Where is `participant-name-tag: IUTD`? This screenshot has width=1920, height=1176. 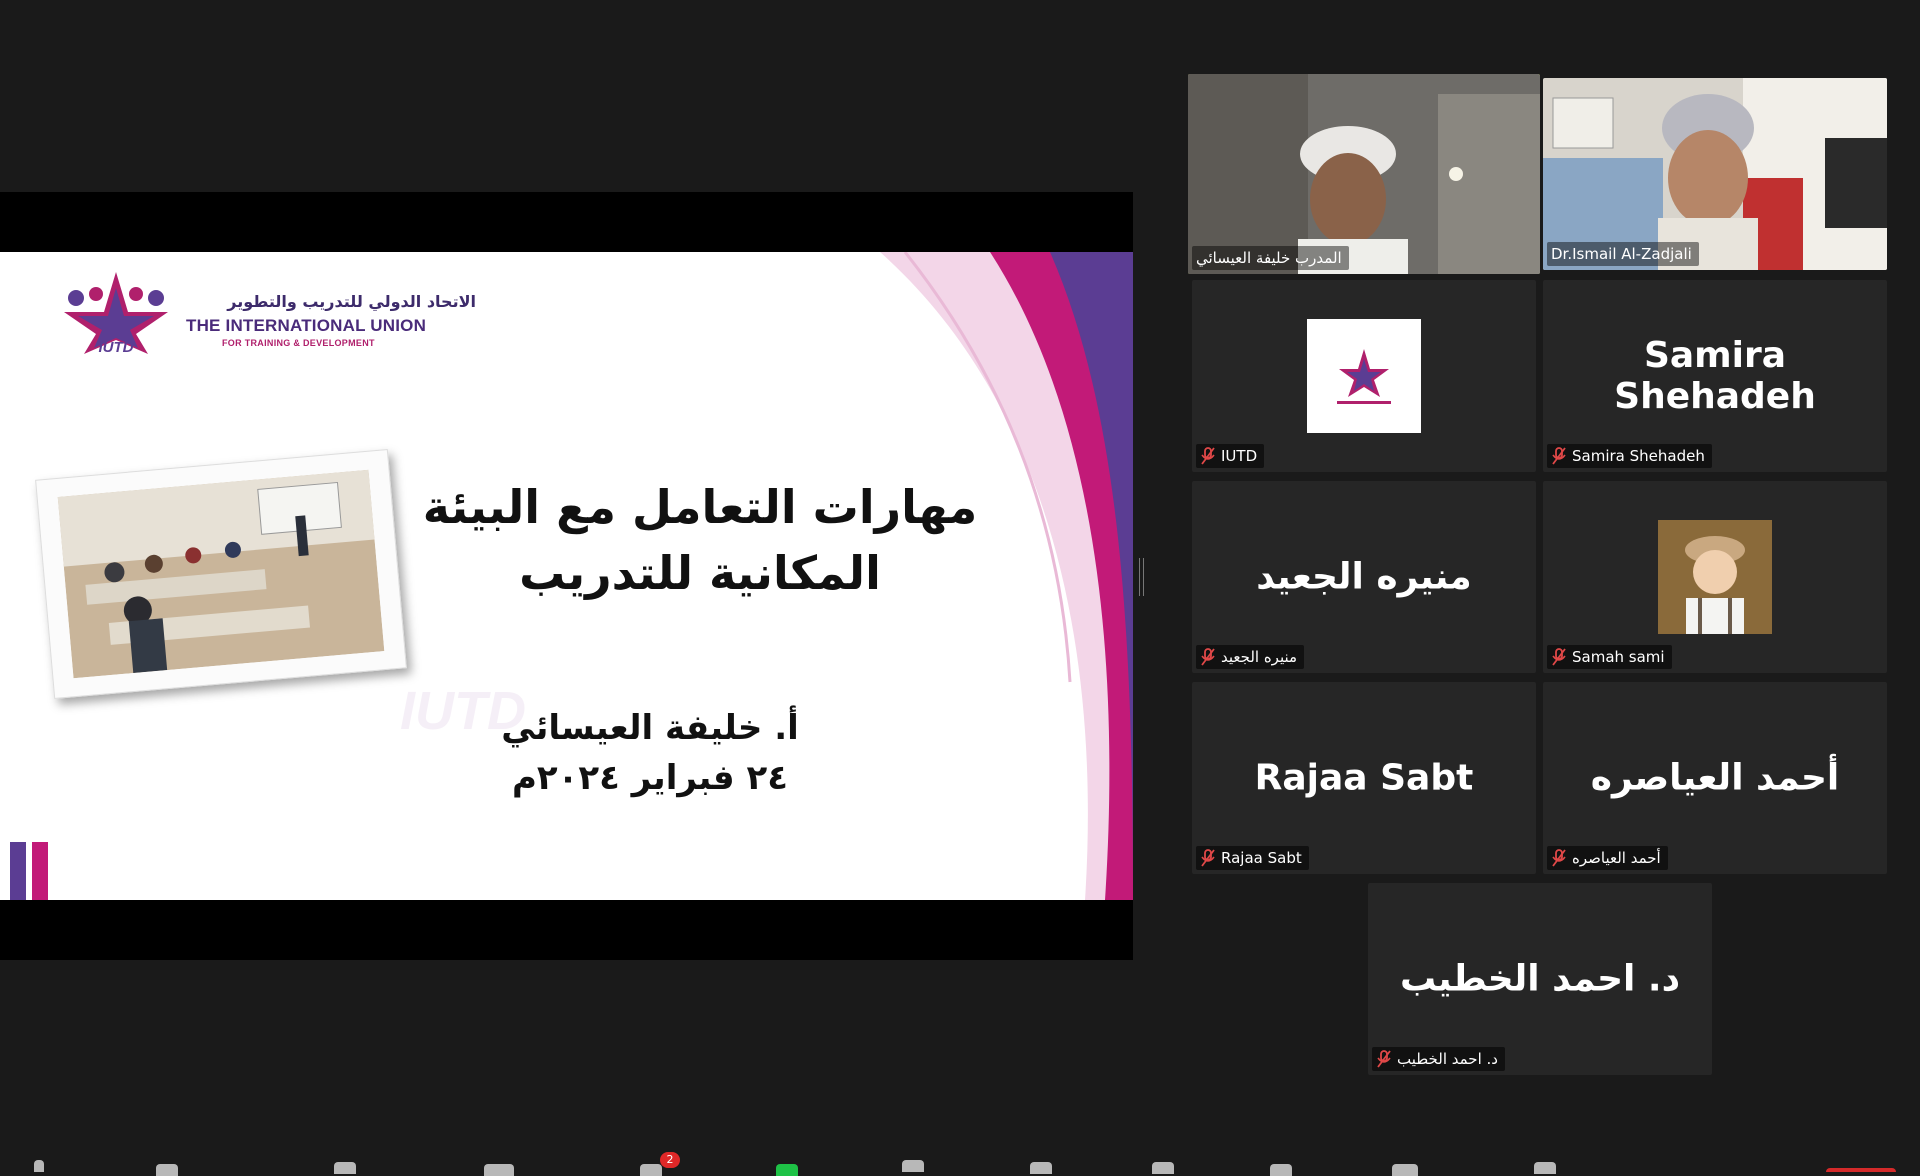 participant-name-tag: IUTD is located at coordinates (1230, 456).